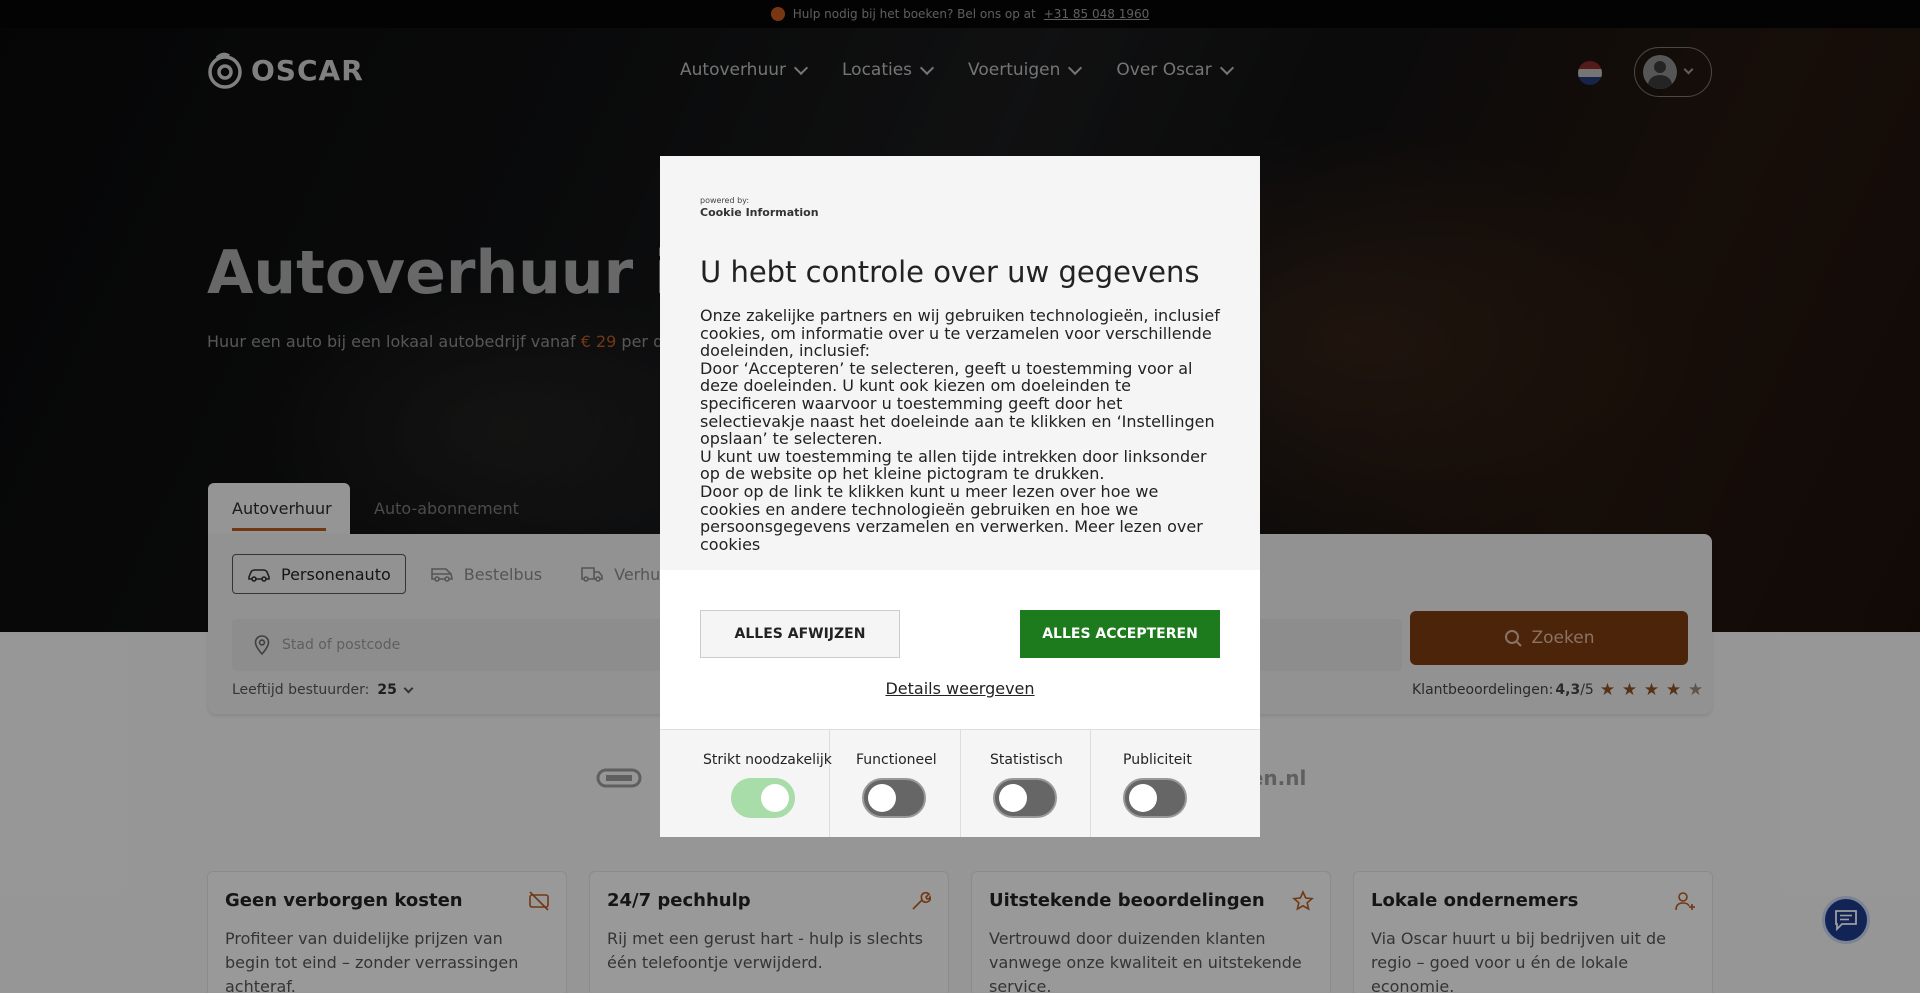 This screenshot has height=993, width=1920. Describe the element at coordinates (1026, 760) in the screenshot. I see `category-label: Statistisch` at that location.